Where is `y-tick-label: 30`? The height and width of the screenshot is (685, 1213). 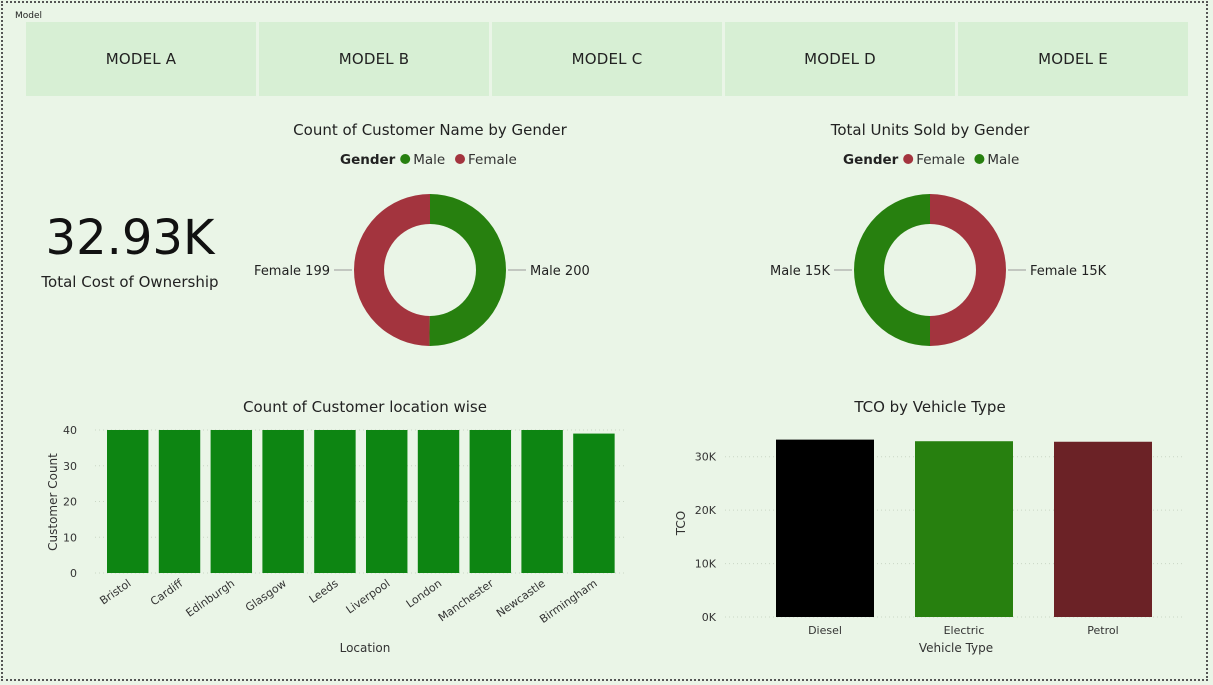 y-tick-label: 30 is located at coordinates (70, 466).